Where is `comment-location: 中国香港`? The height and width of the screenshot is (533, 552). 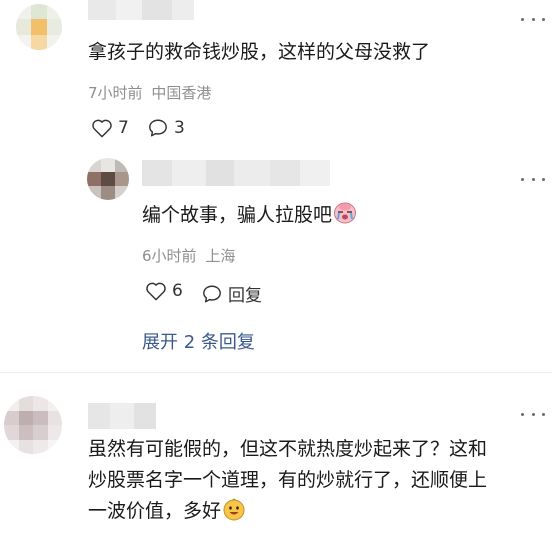 comment-location: 中国香港 is located at coordinates (181, 93).